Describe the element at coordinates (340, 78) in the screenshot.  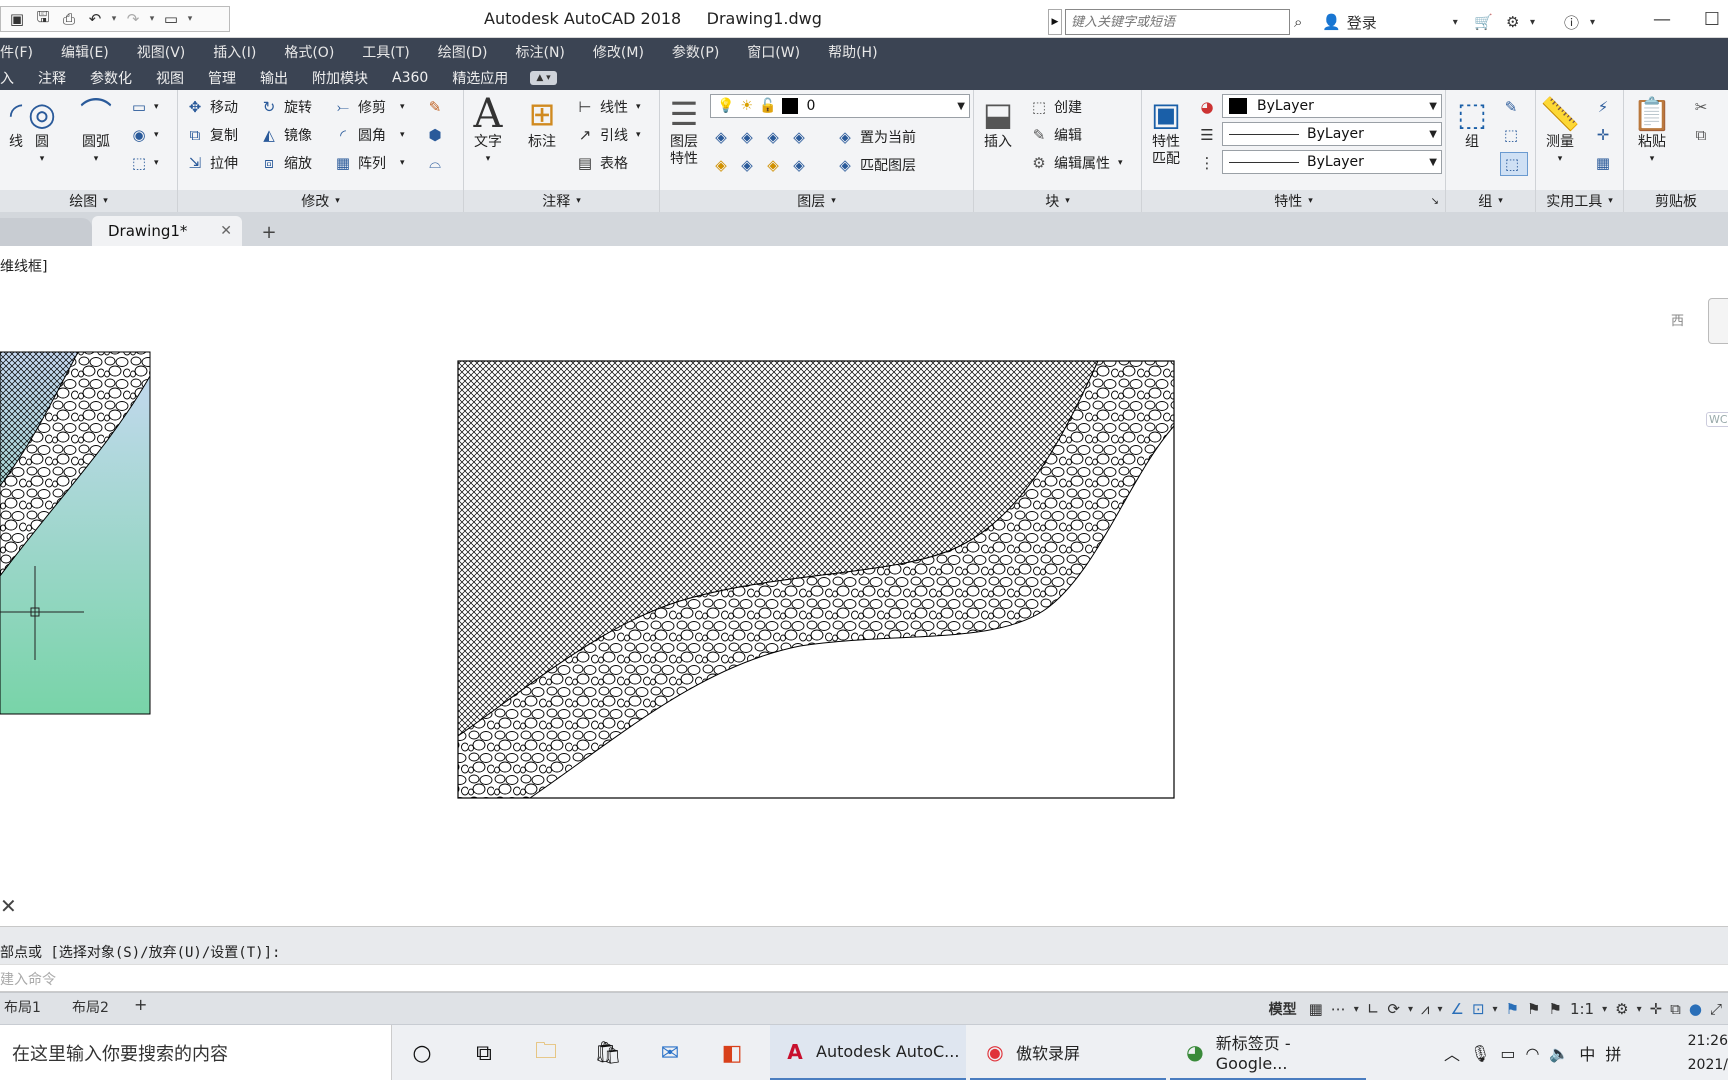
I see `tab-addins: 附加模块` at that location.